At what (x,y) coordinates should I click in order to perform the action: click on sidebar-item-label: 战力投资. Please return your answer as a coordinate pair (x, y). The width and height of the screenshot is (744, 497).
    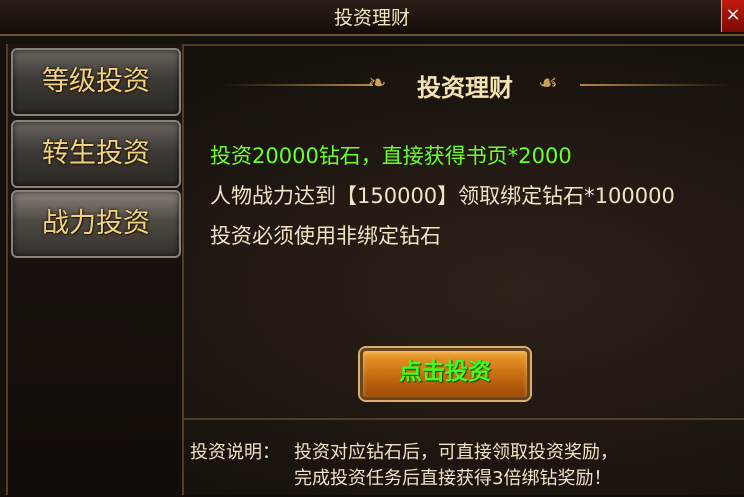
    Looking at the image, I should click on (96, 223).